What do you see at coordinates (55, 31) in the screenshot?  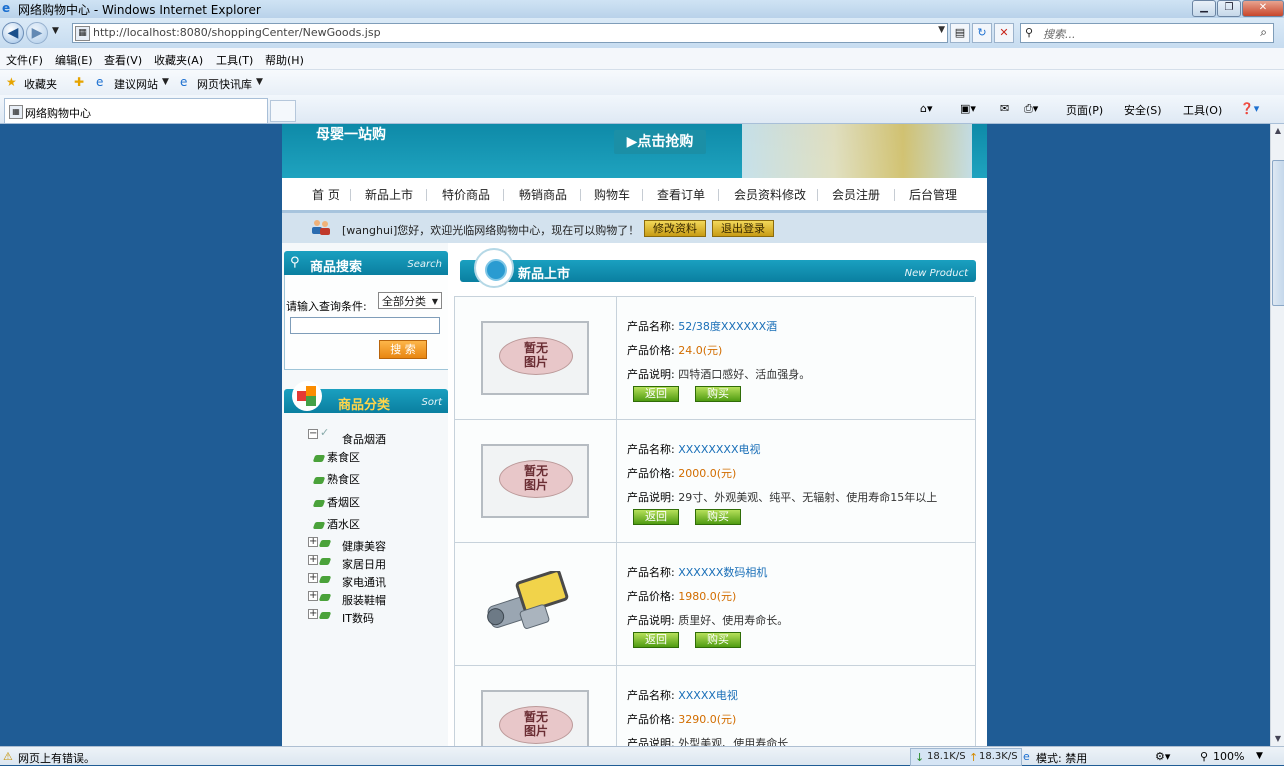 I see `history-dropdown-icon: ▼` at bounding box center [55, 31].